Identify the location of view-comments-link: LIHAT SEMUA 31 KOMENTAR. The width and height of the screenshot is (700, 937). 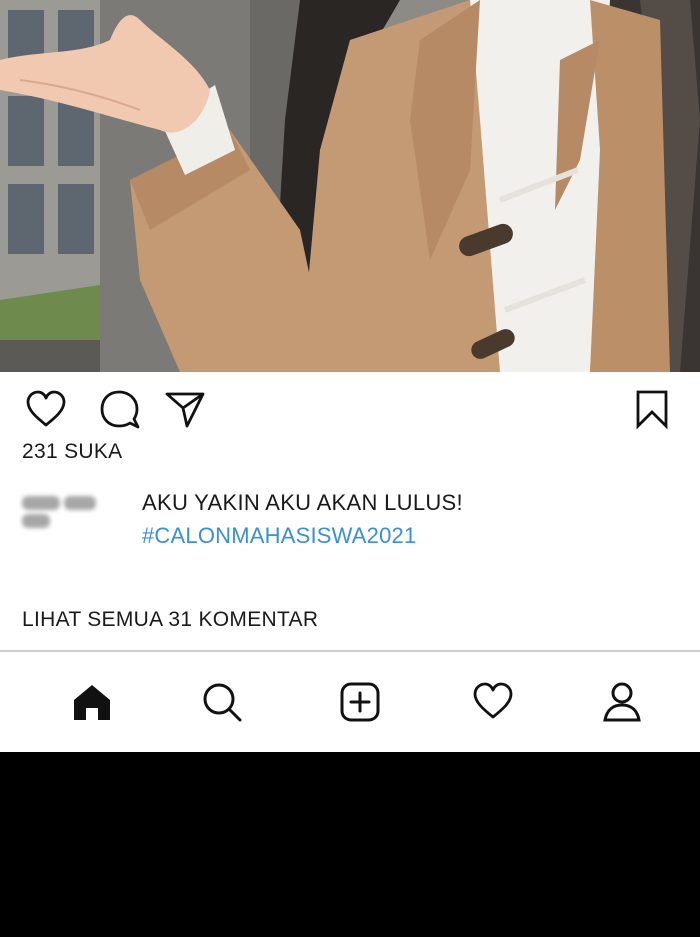
(170, 620).